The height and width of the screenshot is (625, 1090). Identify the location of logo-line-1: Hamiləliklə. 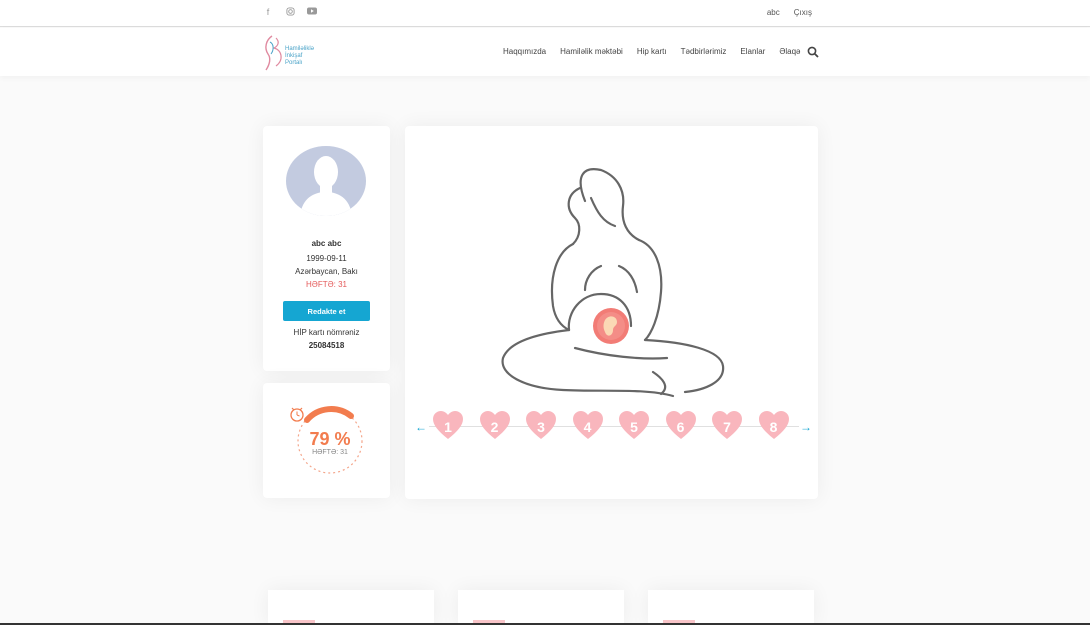
(300, 49).